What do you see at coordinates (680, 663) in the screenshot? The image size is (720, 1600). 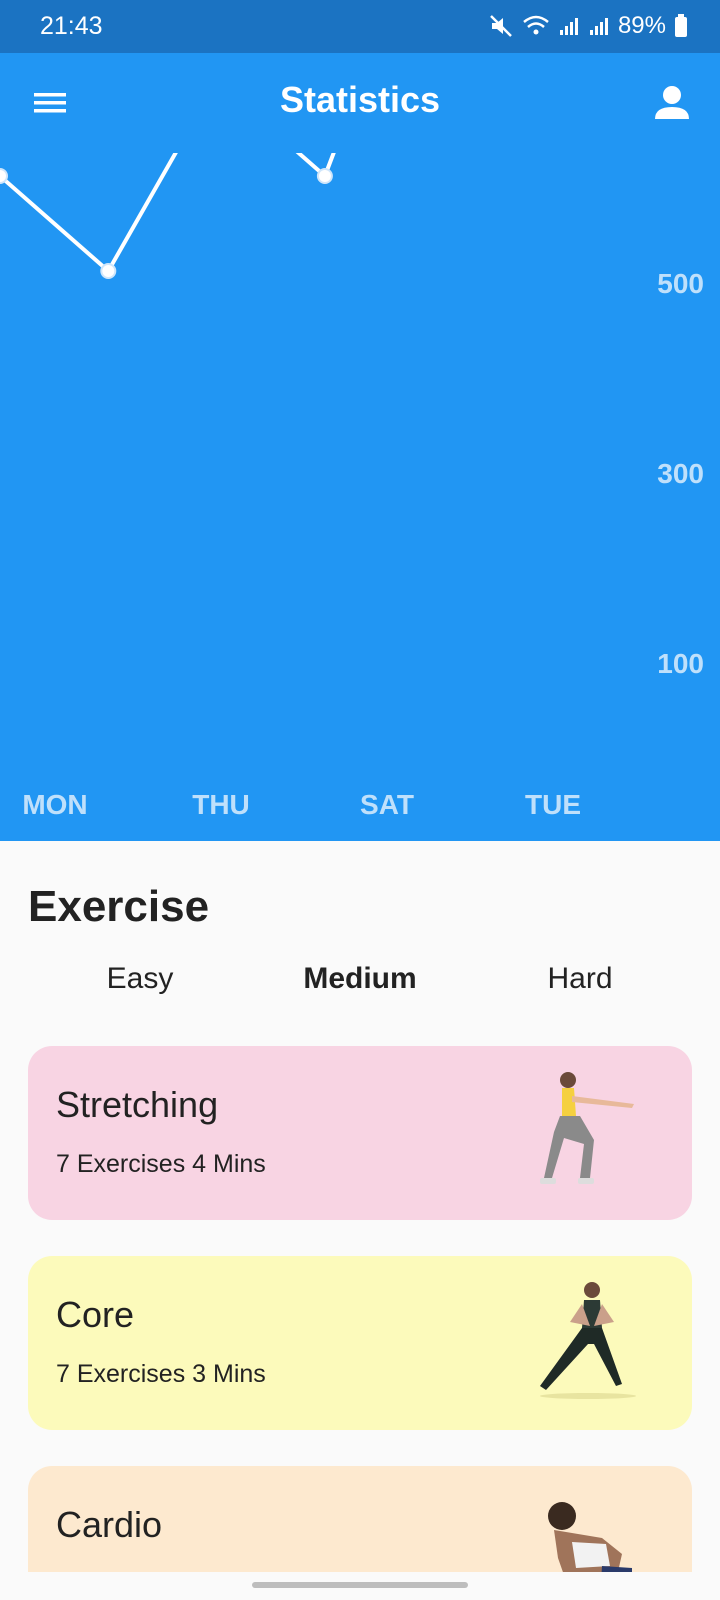 I see `y-tick-label: 100` at bounding box center [680, 663].